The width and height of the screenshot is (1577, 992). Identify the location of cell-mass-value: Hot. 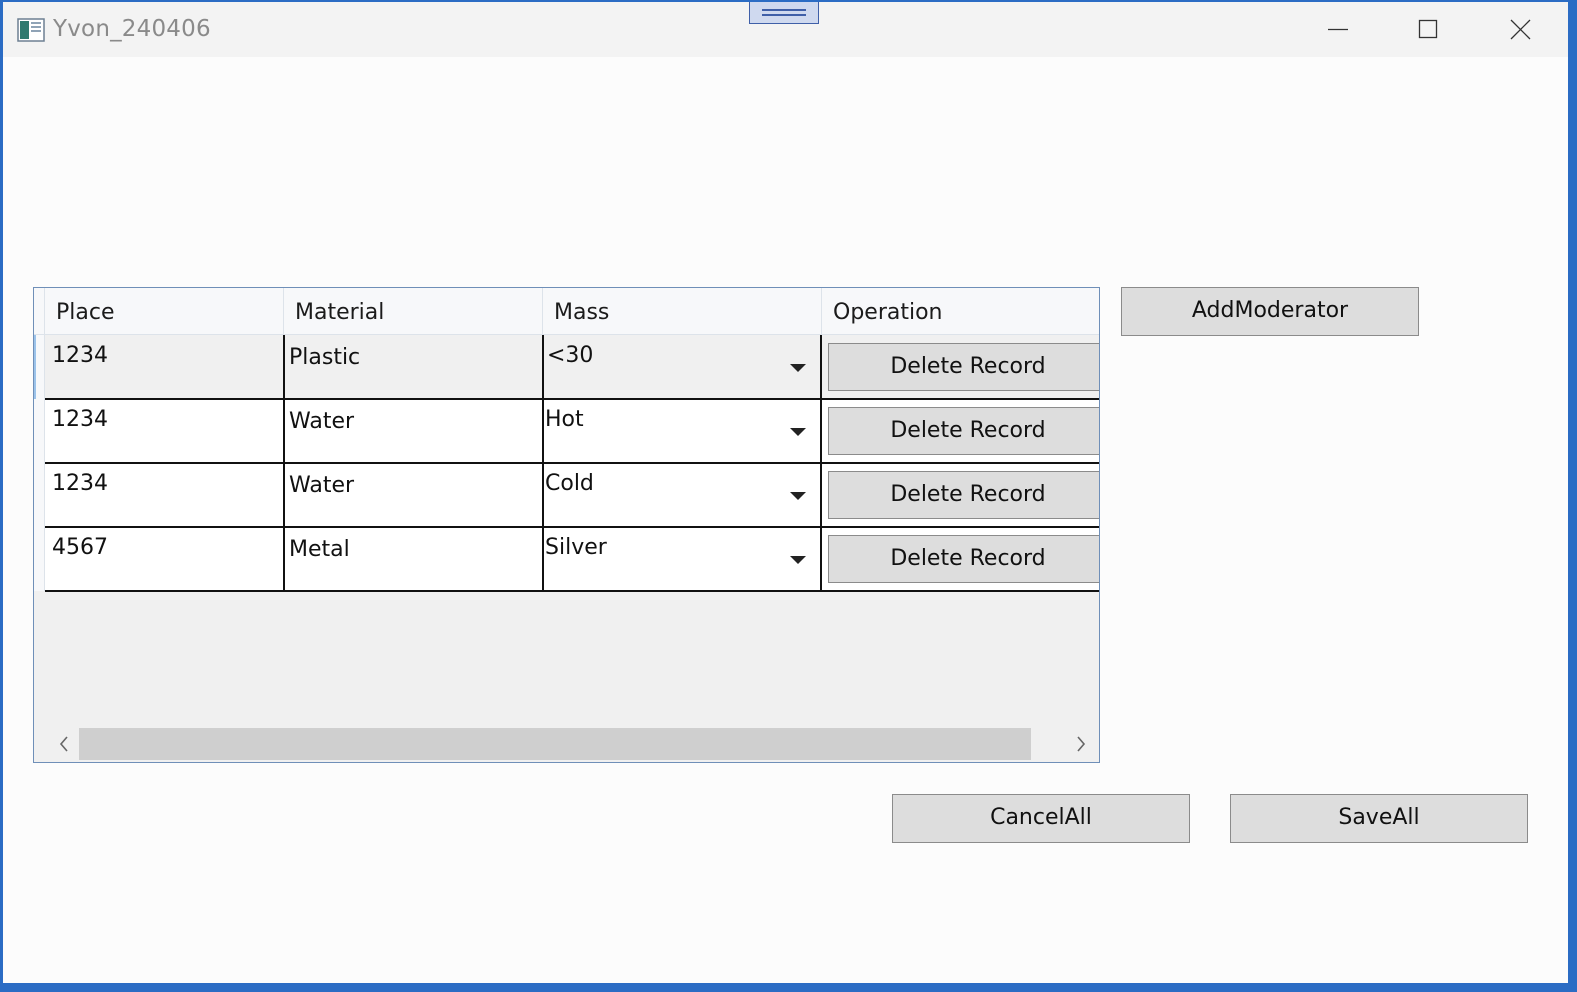
(564, 419).